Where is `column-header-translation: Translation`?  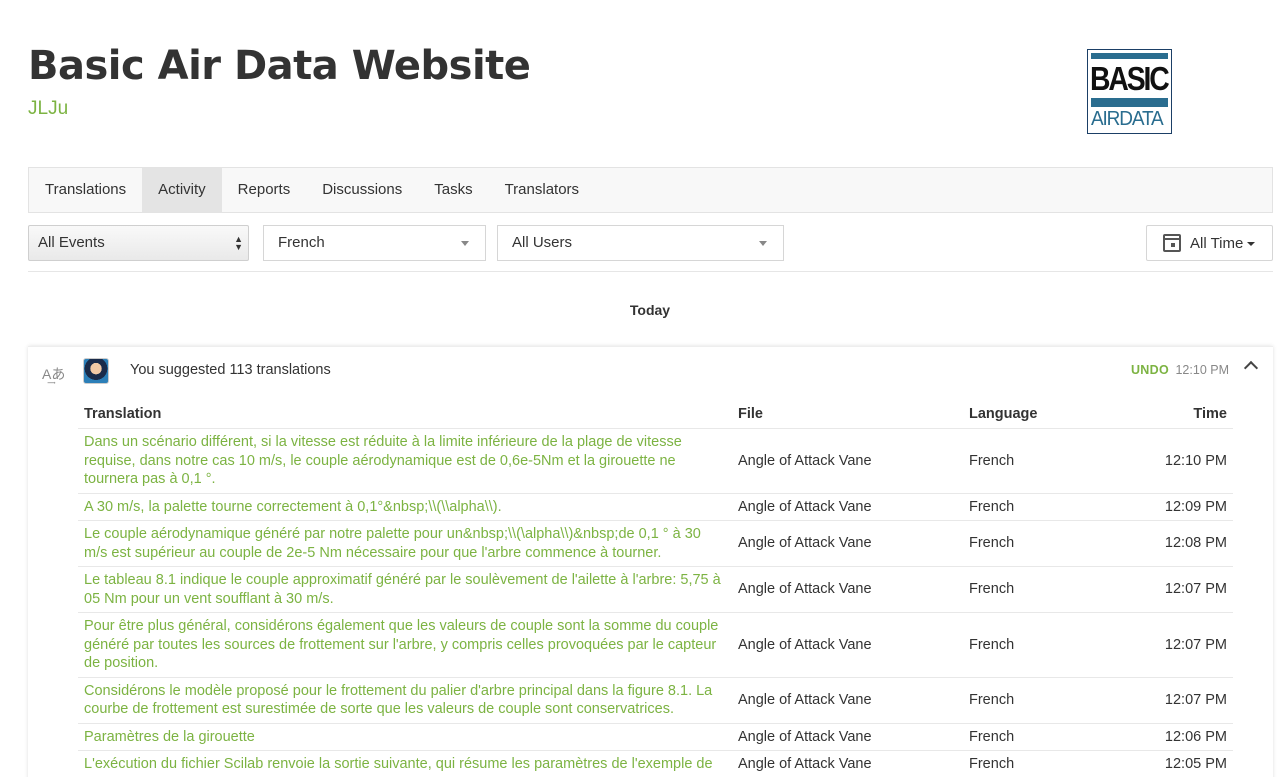 column-header-translation: Translation is located at coordinates (405, 415).